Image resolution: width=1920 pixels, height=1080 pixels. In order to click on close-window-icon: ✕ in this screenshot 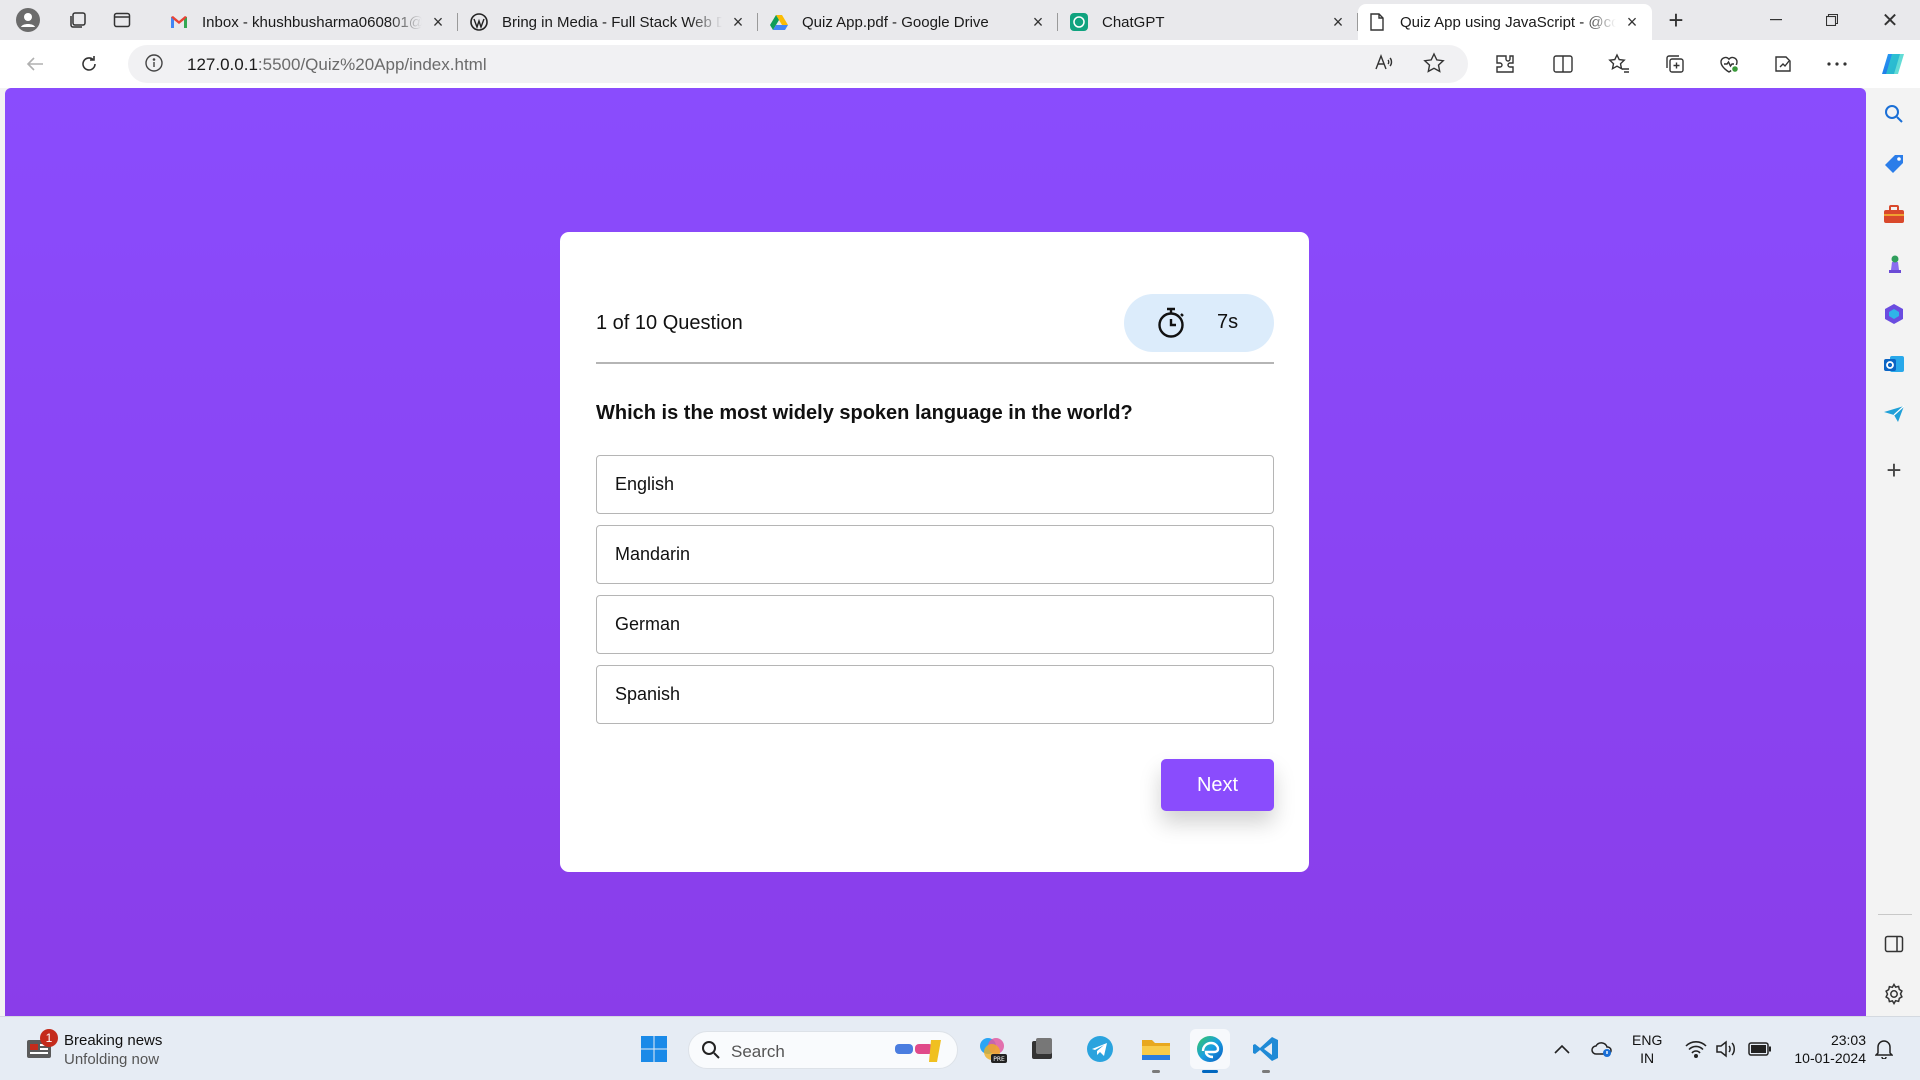, I will do `click(1890, 20)`.